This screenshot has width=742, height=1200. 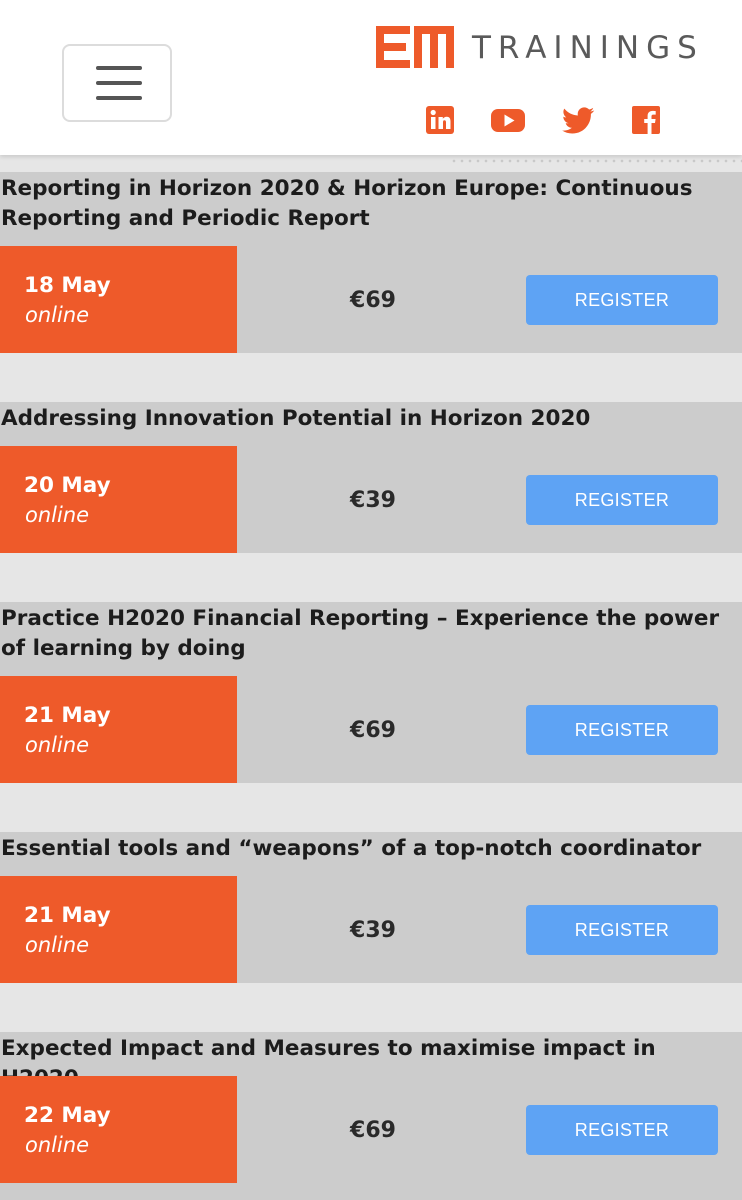 What do you see at coordinates (588, 48) in the screenshot?
I see `brand-name: TRAININGS` at bounding box center [588, 48].